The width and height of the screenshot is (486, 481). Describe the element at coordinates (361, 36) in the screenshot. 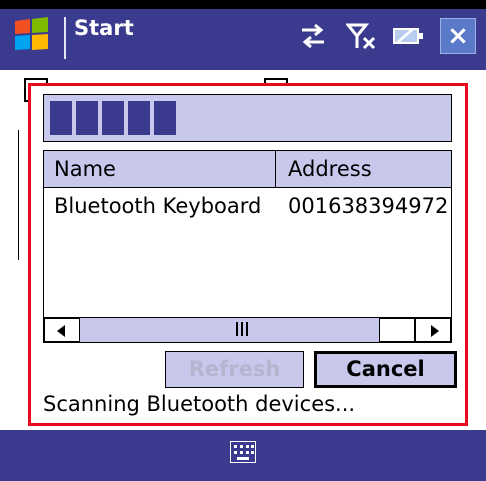

I see `signal-off-icon` at that location.